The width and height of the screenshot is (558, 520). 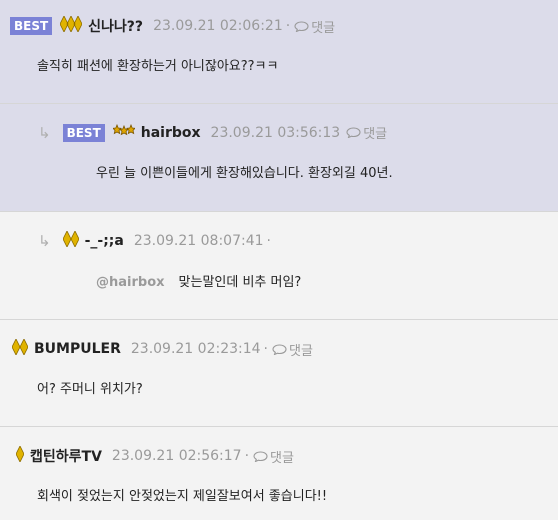 I want to click on comment-text: 솔직히 패션에 환장하는거 아니잖아요??ㅋㅋ, so click(x=158, y=66).